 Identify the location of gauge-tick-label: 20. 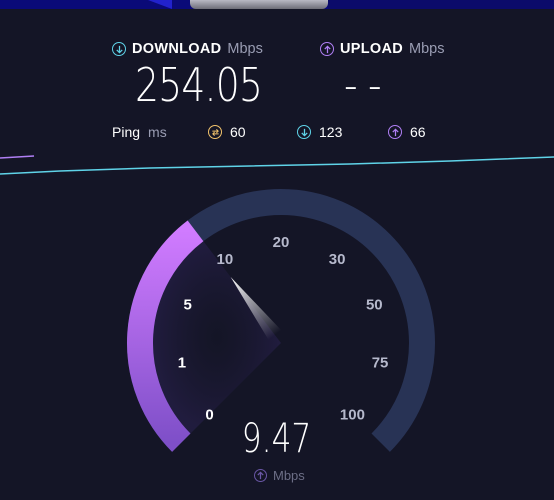
(281, 242).